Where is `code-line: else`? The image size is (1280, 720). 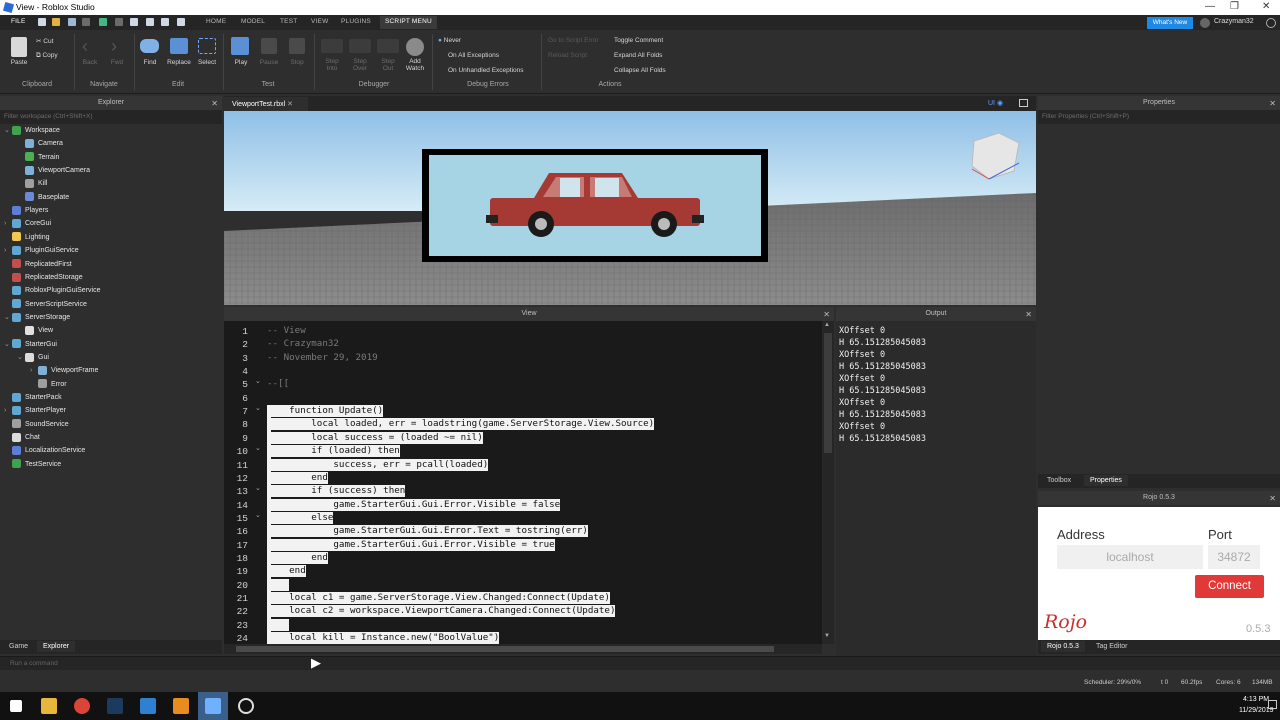 code-line: else is located at coordinates (300, 517).